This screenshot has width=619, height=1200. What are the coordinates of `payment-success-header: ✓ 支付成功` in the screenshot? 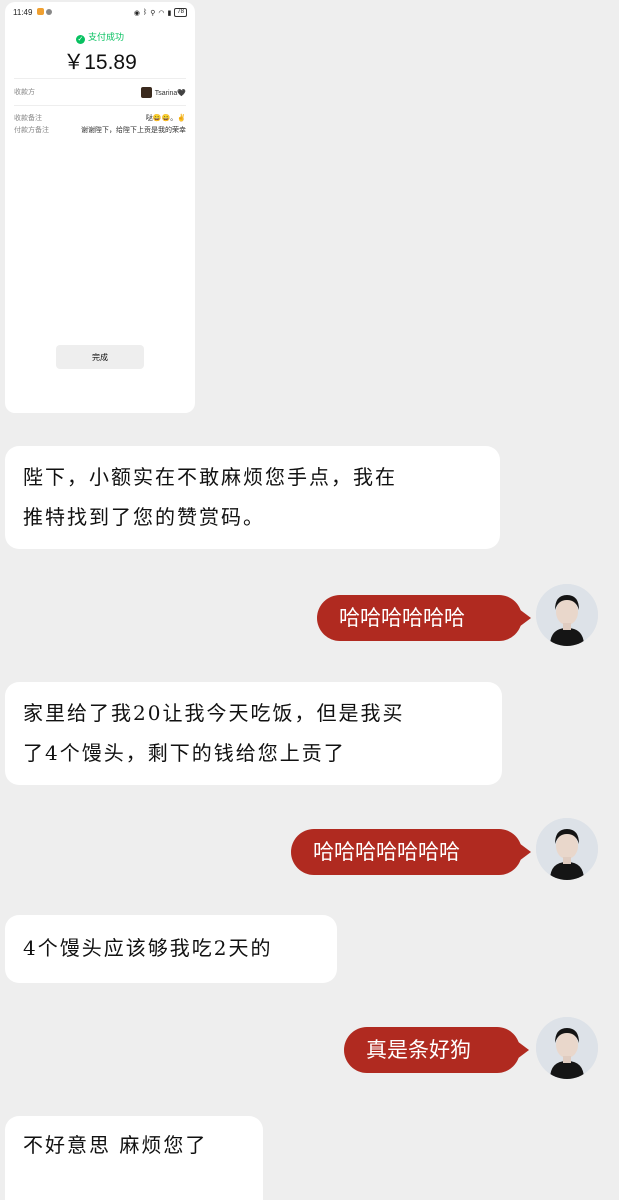 It's located at (100, 37).